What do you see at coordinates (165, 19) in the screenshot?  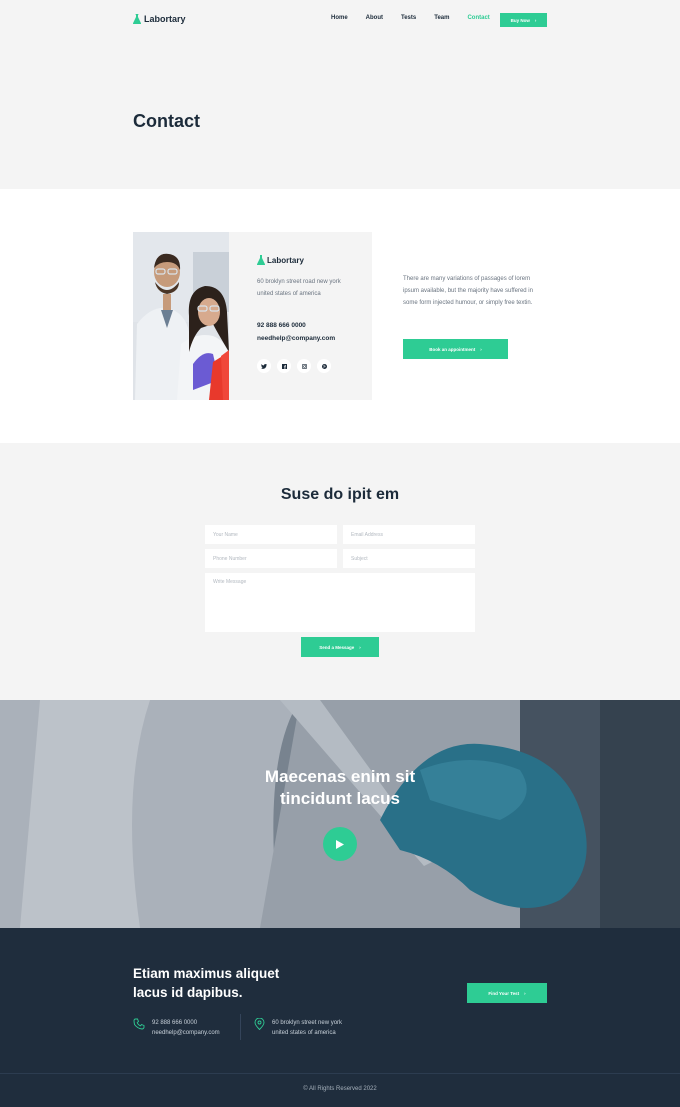 I see `logo-text: Labortary` at bounding box center [165, 19].